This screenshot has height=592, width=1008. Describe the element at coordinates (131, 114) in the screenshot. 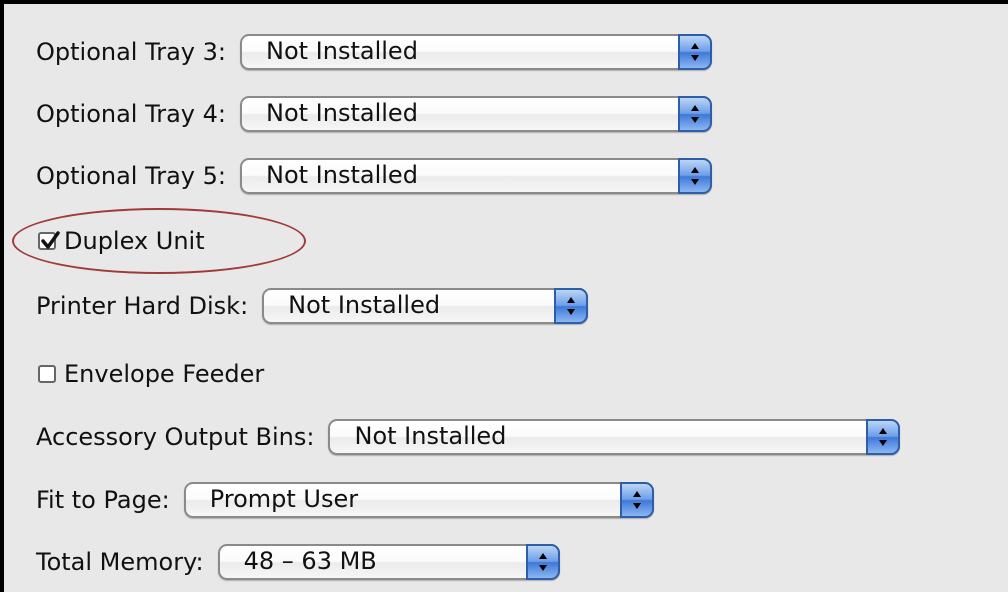

I see `optional-tray-4-label: Optional Tray 4:` at that location.